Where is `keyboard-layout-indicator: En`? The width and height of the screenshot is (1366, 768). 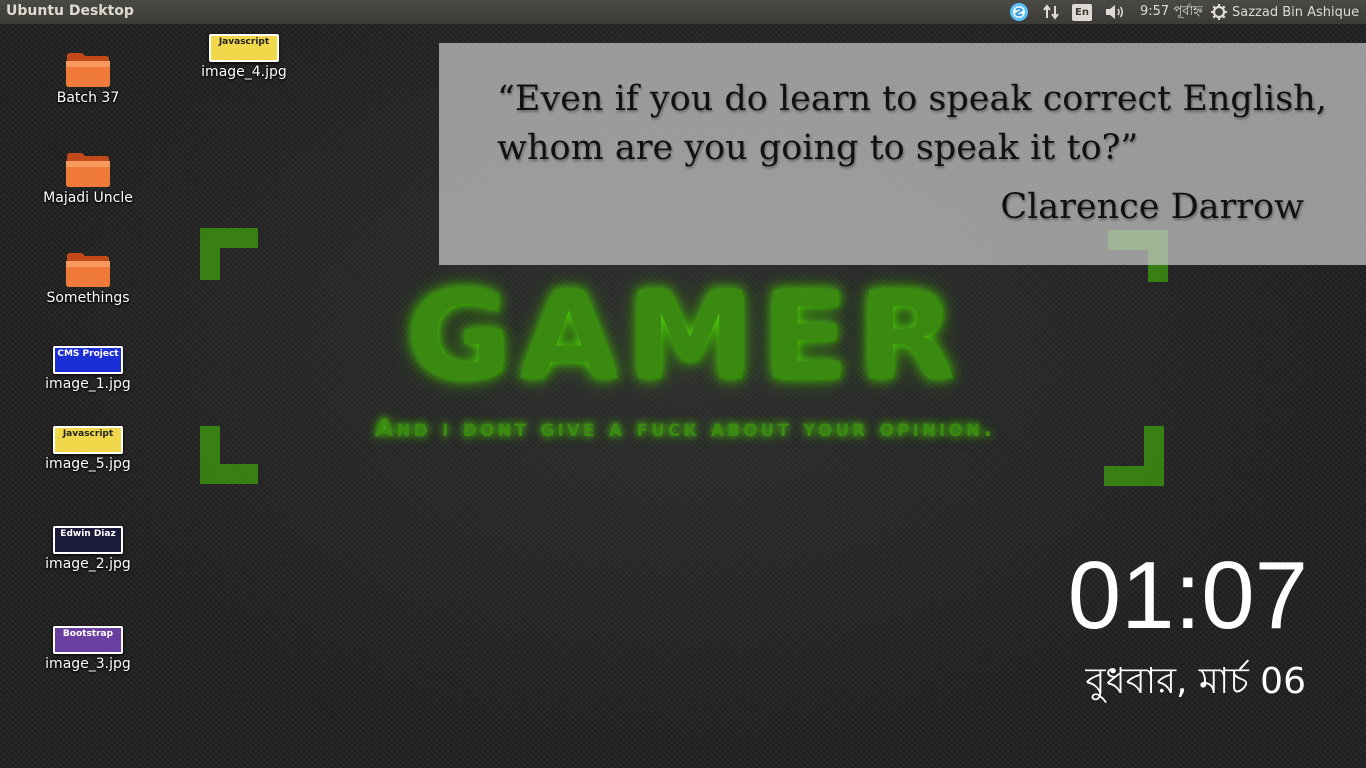 keyboard-layout-indicator: En is located at coordinates (1082, 12).